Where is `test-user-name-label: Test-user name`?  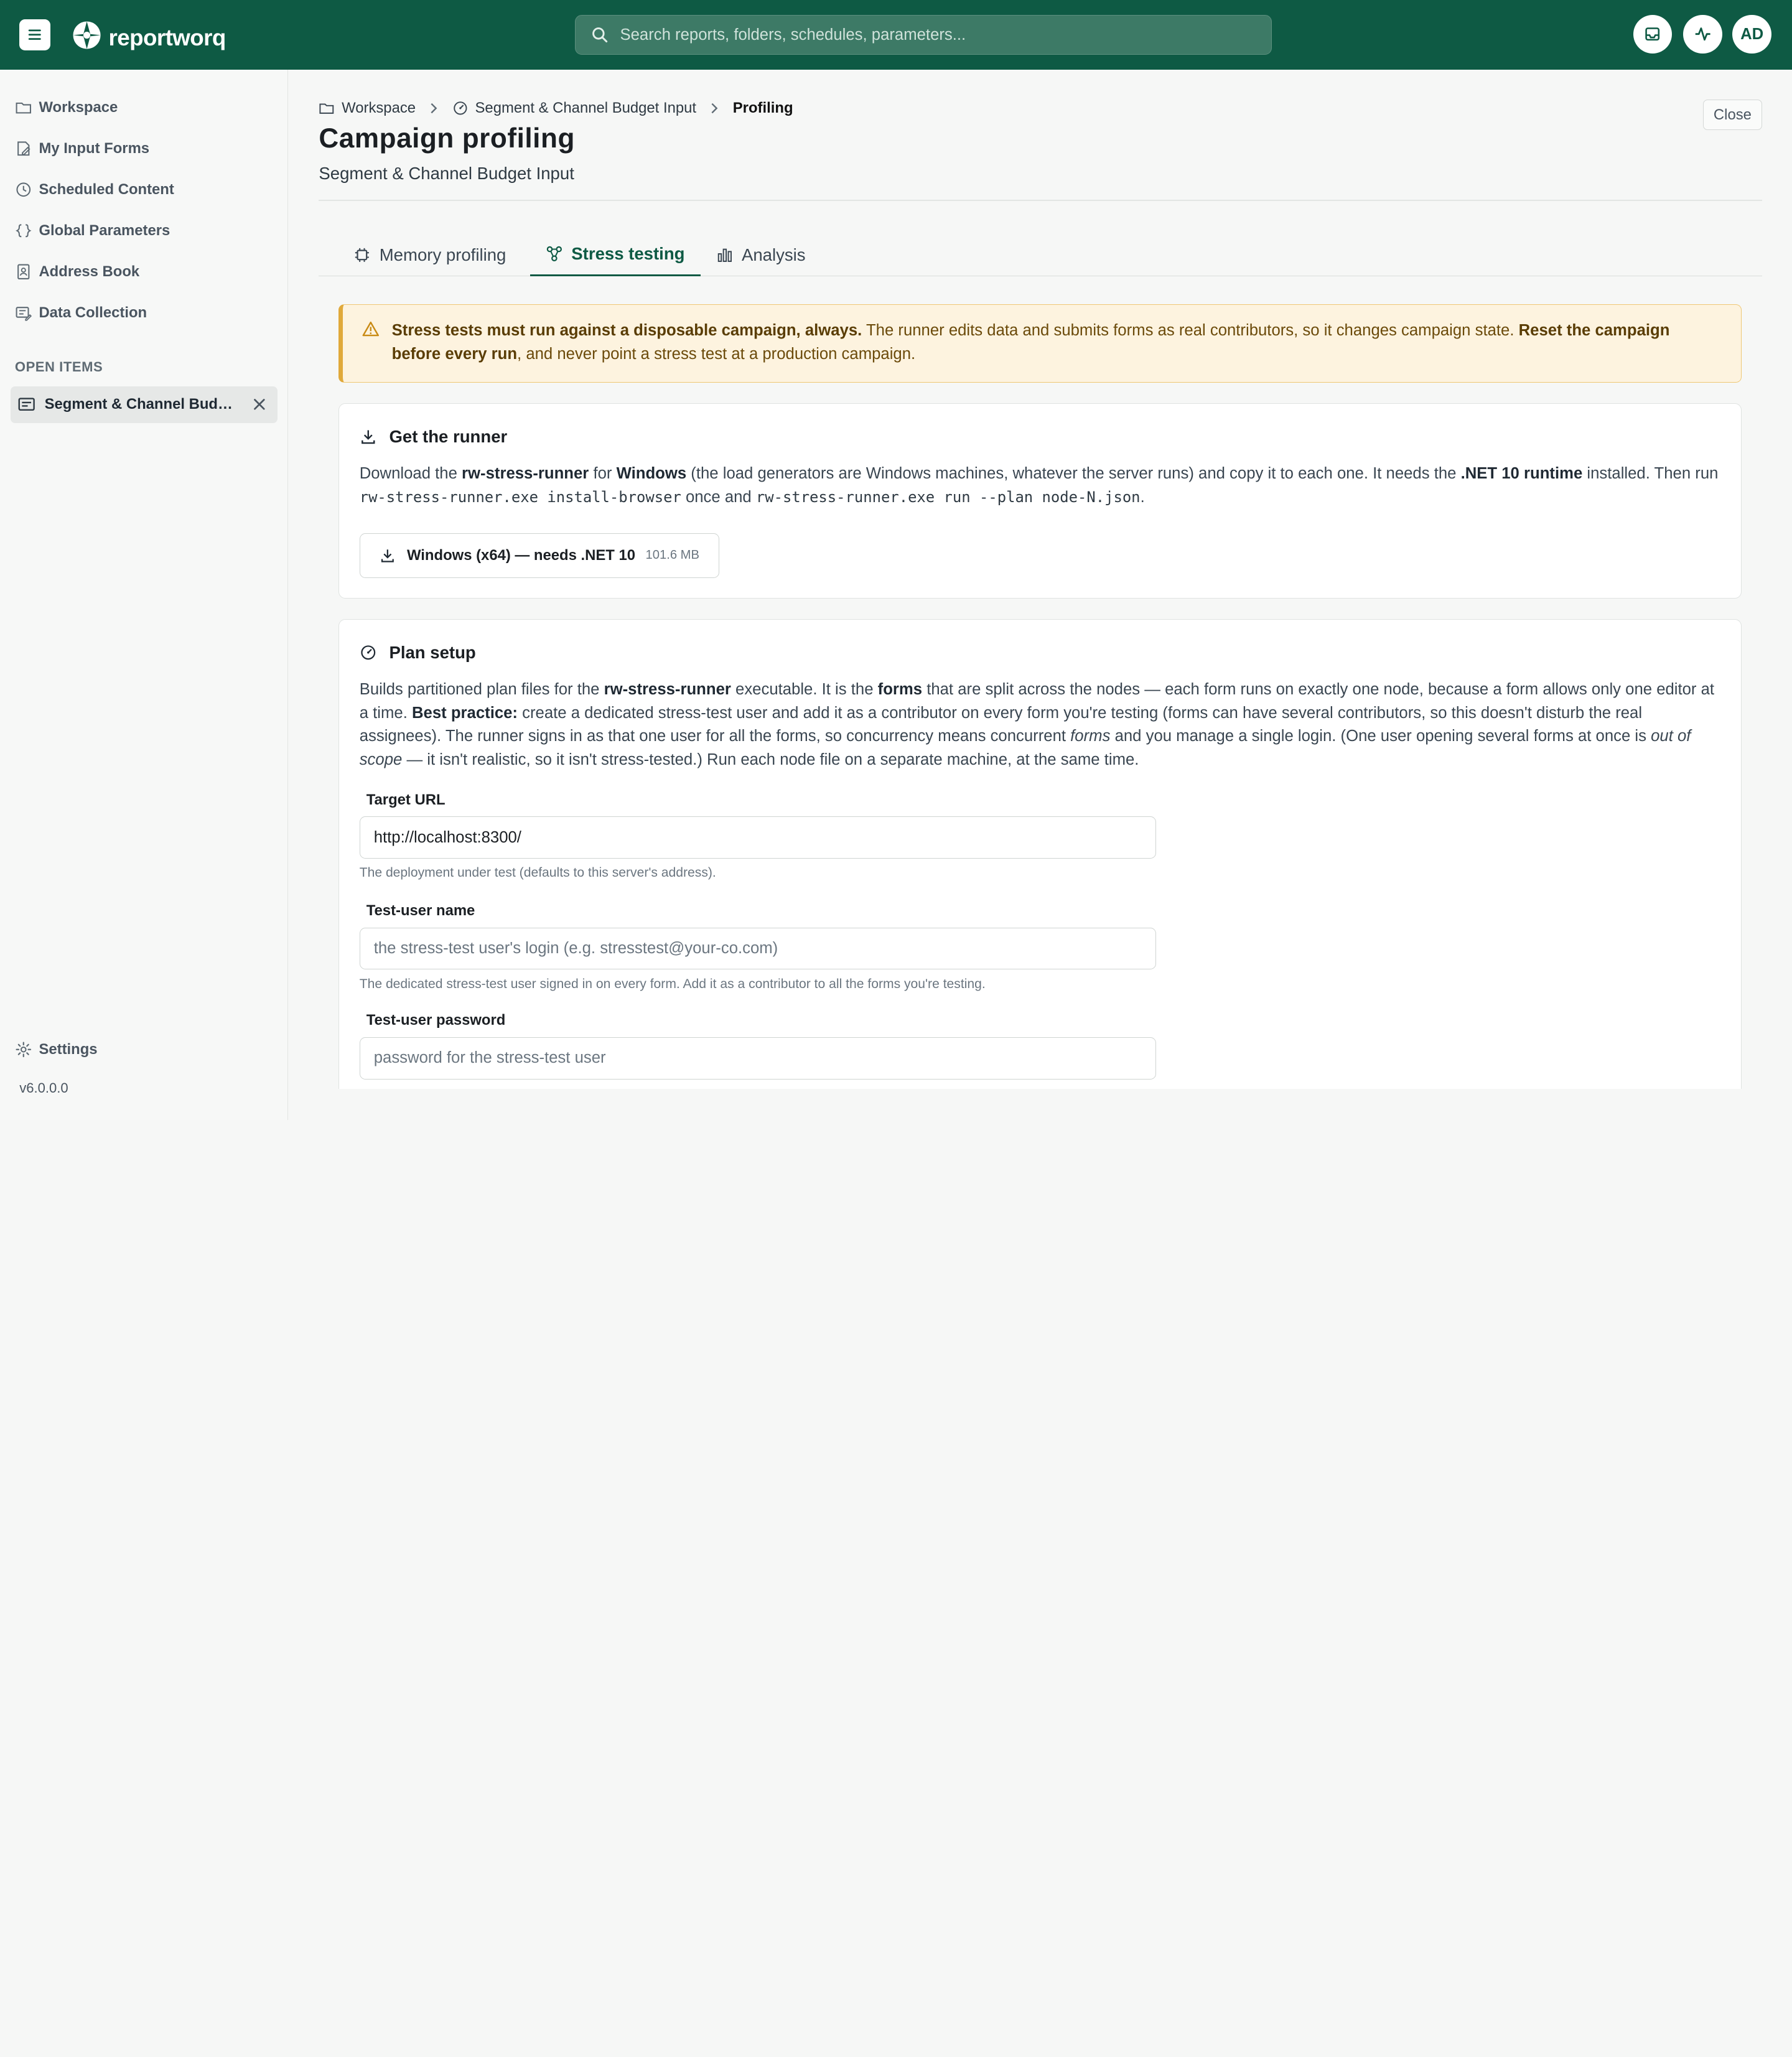
test-user-name-label: Test-user name is located at coordinates (420, 911).